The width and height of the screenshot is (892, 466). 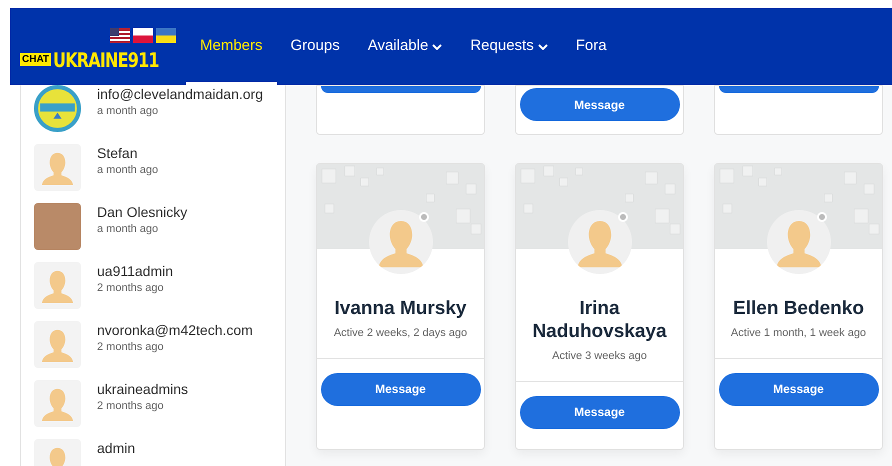 I want to click on member-list-item: ukraineadmins 2 months ago, so click(x=159, y=403).